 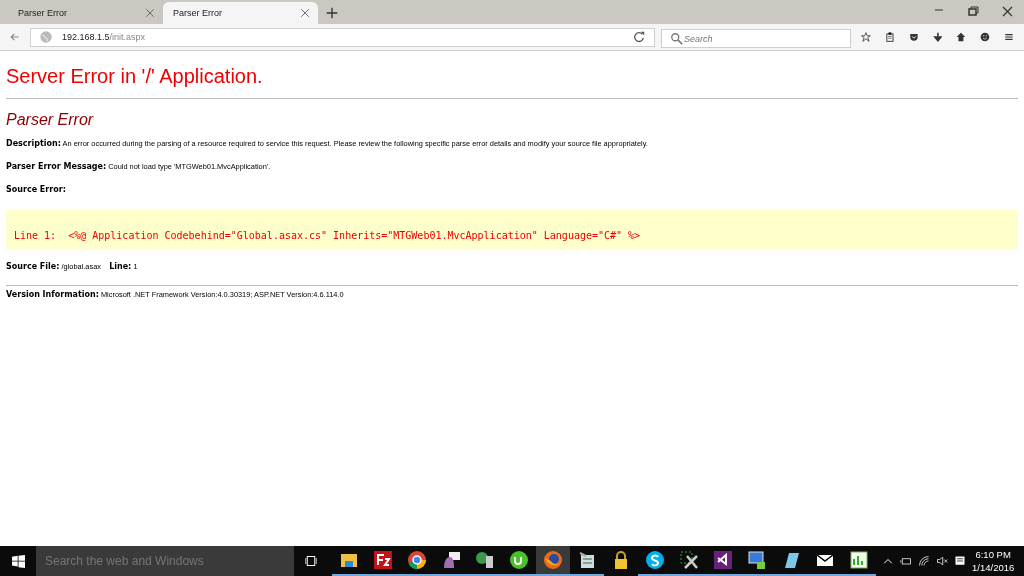 What do you see at coordinates (512, 230) in the screenshot?
I see `code-block: Line 1: <%@ Application Codebehind="Global.asax.cs" Inherits="MTGWeb01.MvcApplication" Language="C#" %>` at bounding box center [512, 230].